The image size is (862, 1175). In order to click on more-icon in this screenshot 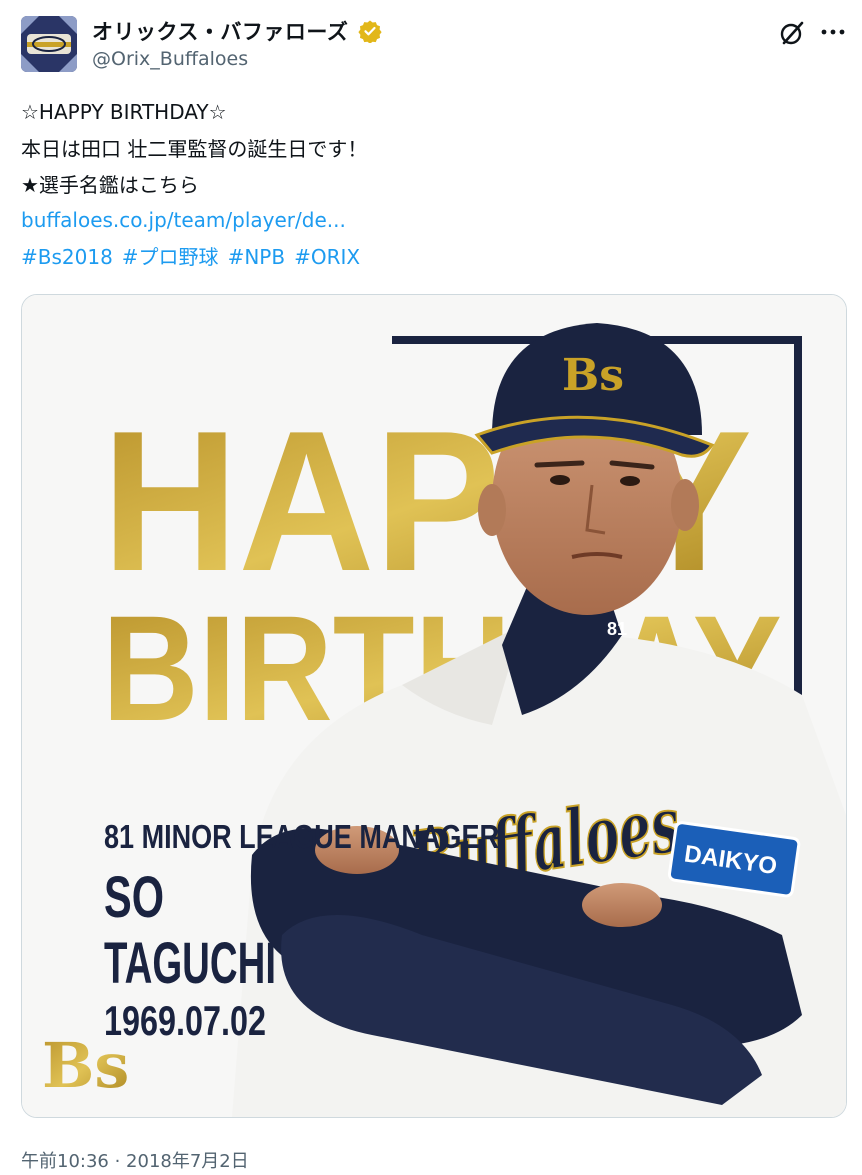, I will do `click(833, 32)`.